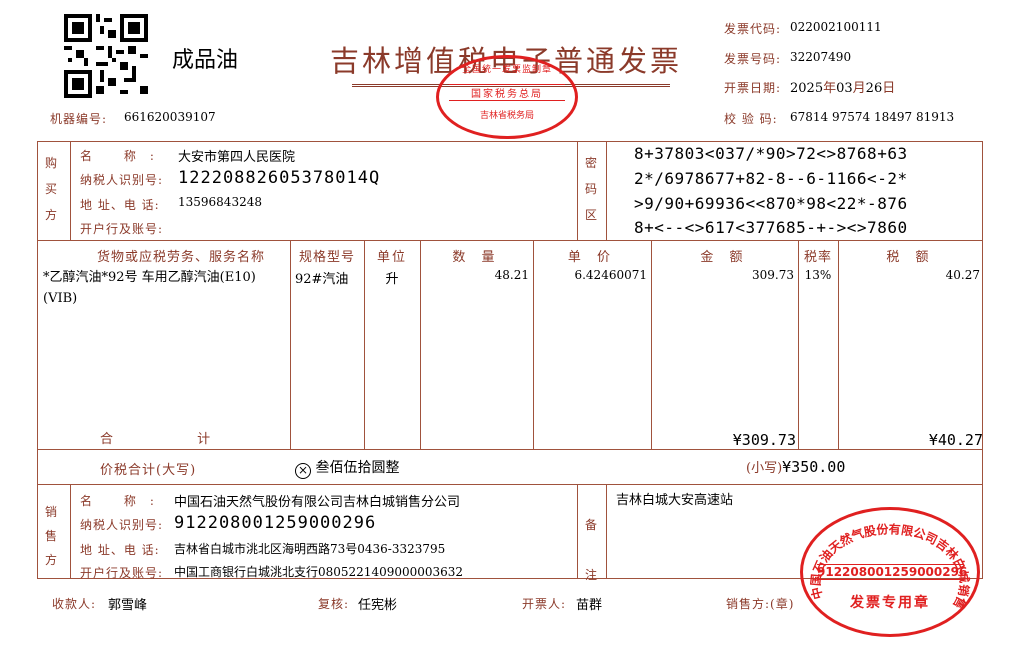 The width and height of the screenshot is (1015, 657). Describe the element at coordinates (170, 117) in the screenshot. I see `machine-no: 661620039107` at that location.